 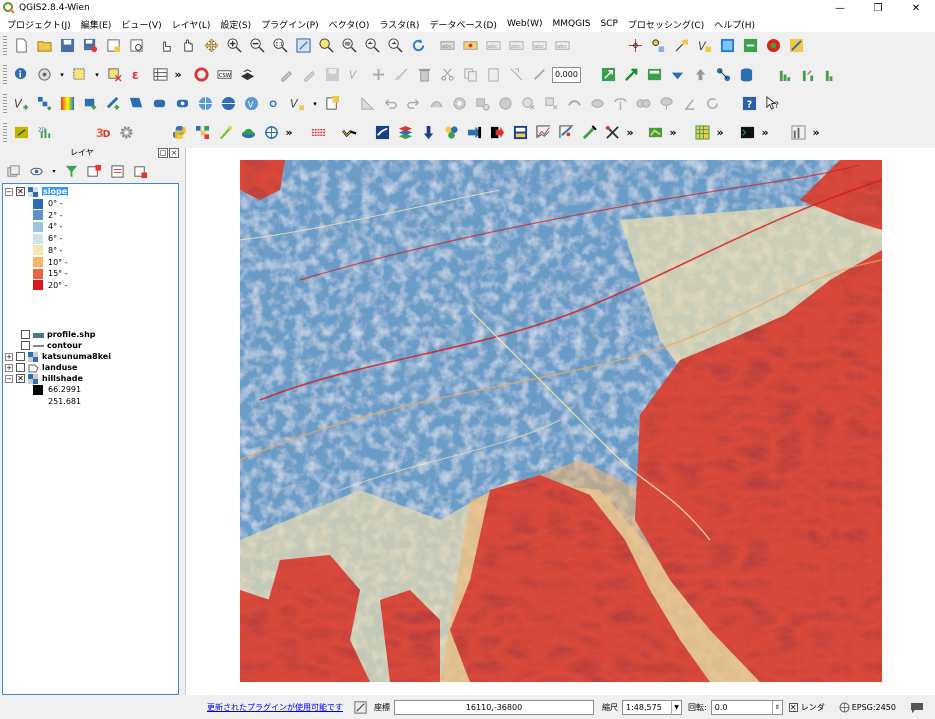 What do you see at coordinates (326, 46) in the screenshot?
I see `zoom-to-selection-button` at bounding box center [326, 46].